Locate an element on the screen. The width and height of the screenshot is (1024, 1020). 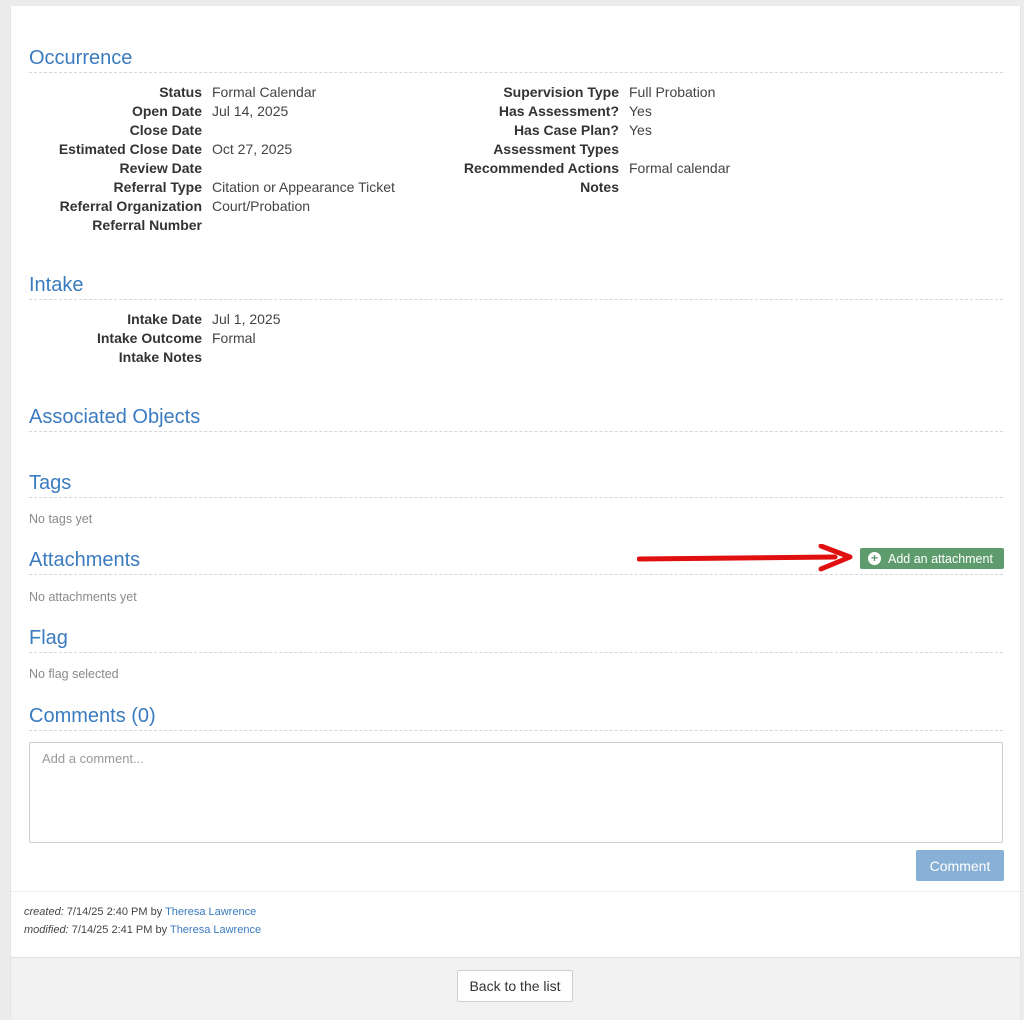
field-value: Formal calendar is located at coordinates (680, 168).